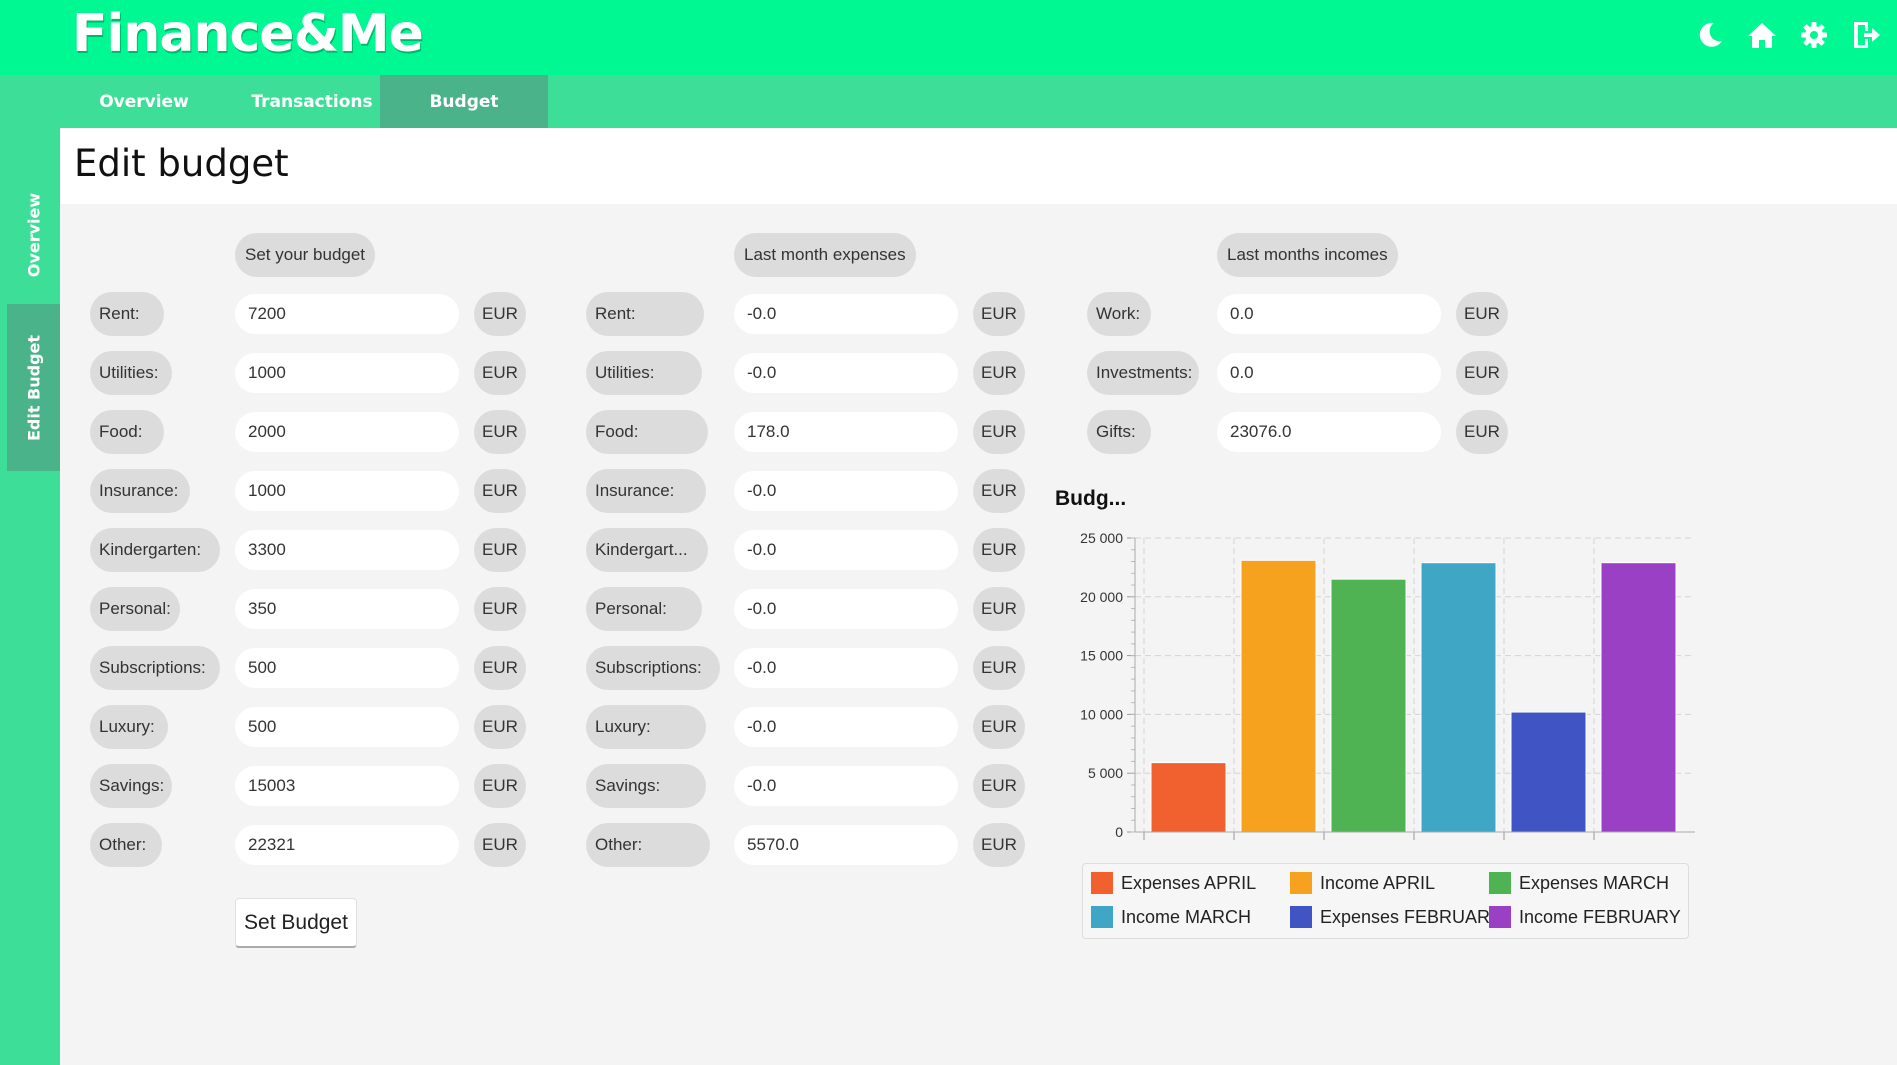  Describe the element at coordinates (155, 550) in the screenshot. I see `budget-label-kindergarten: Kindergarten:` at that location.